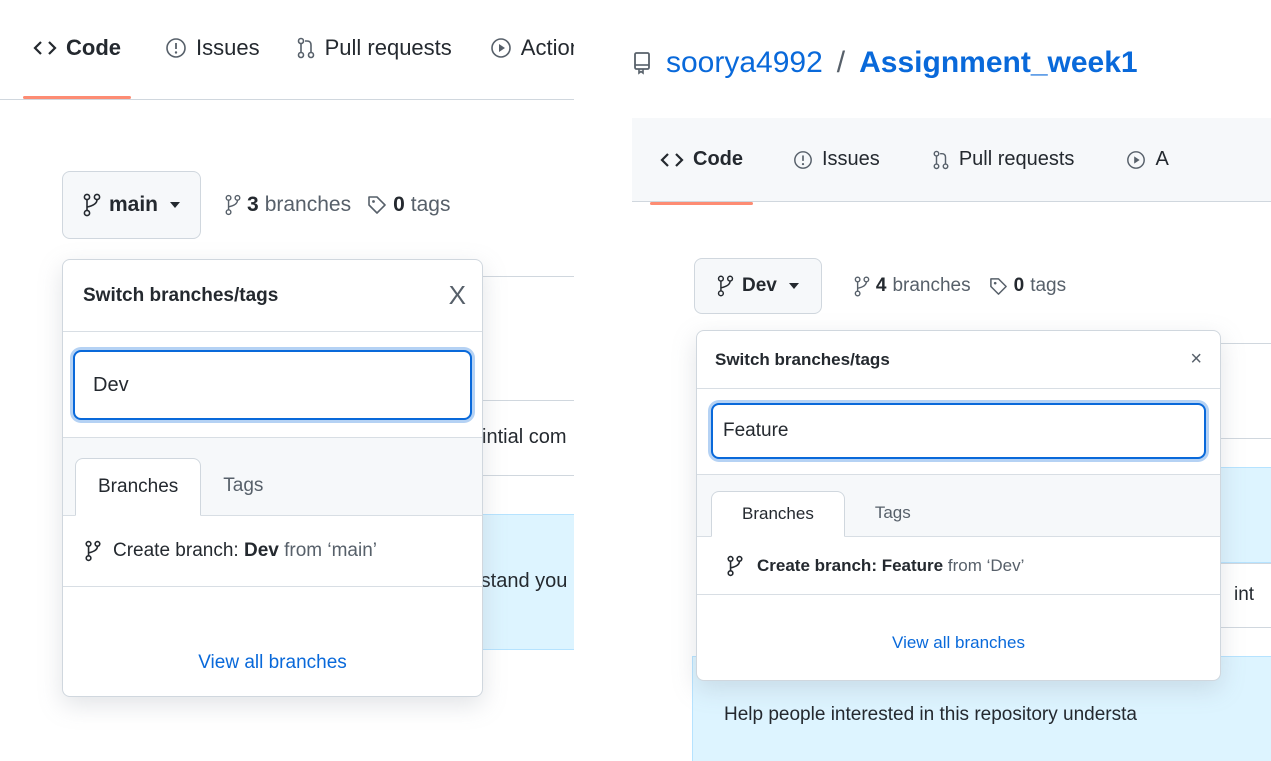 This screenshot has width=1271, height=761. I want to click on branches-count: 4, so click(881, 285).